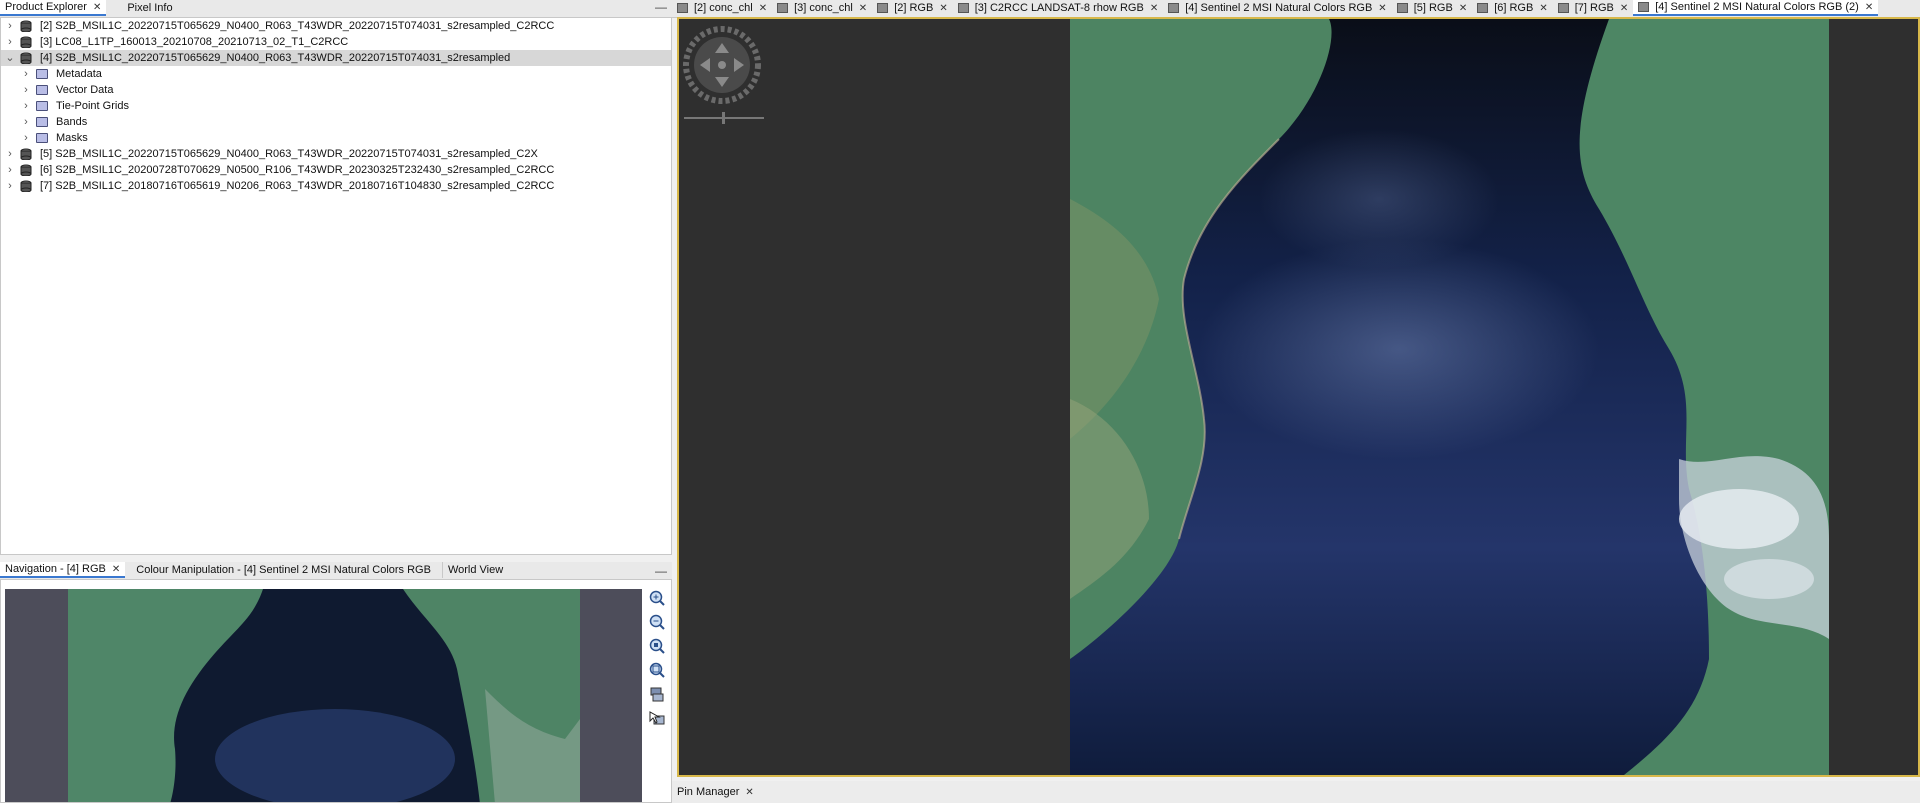 The image size is (1920, 803). I want to click on tab-world-view: World View, so click(474, 570).